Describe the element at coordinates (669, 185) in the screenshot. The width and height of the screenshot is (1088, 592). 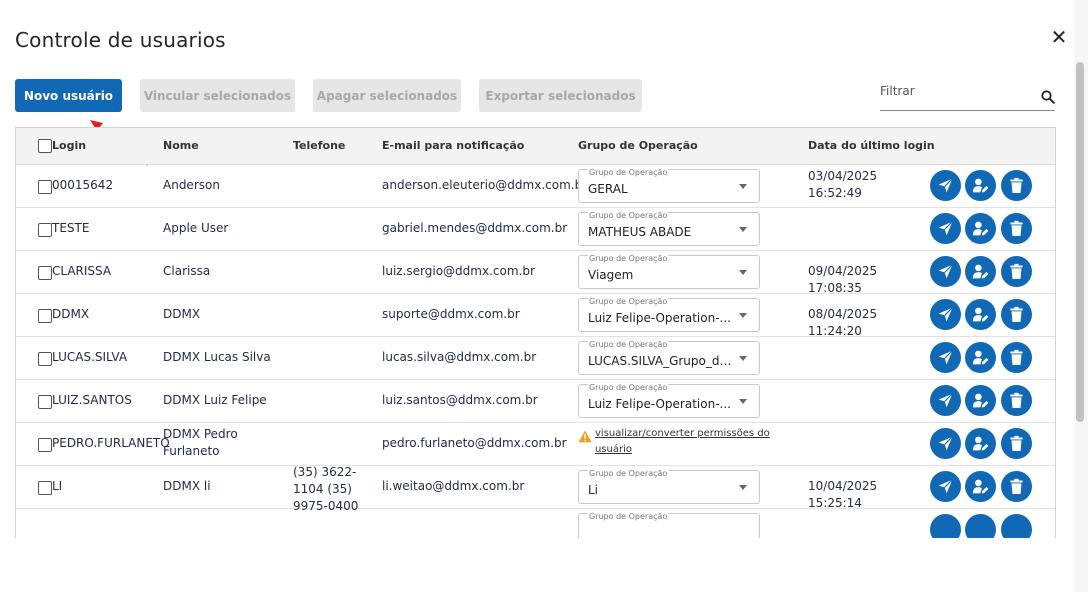
I see `operation-group-select: Grupo de Operação GERAL` at that location.